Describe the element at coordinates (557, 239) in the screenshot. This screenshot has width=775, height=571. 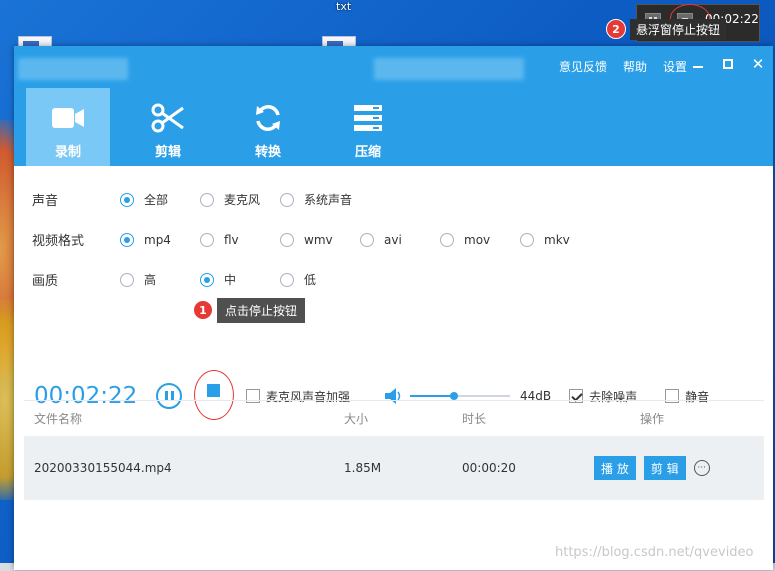
I see `radio-label: mkv` at that location.